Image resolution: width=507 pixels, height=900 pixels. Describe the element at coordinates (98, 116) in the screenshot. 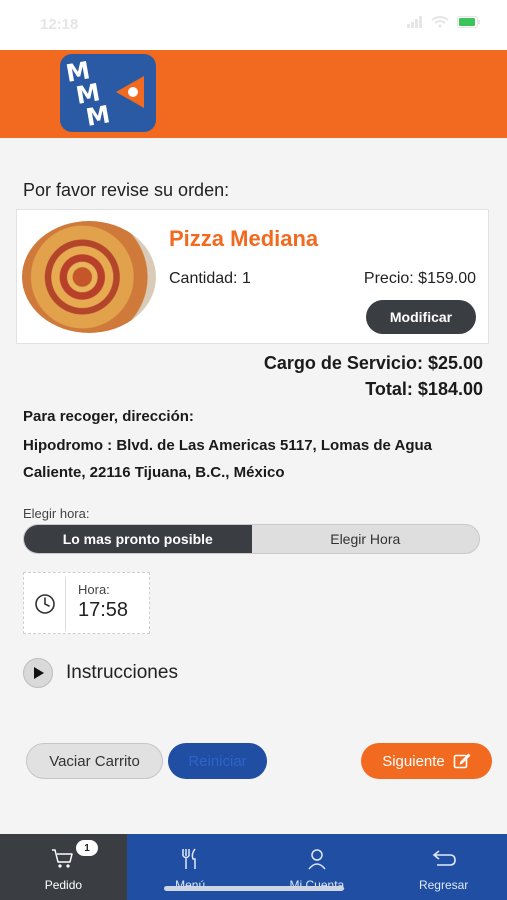

I see `logo-letter: M` at that location.